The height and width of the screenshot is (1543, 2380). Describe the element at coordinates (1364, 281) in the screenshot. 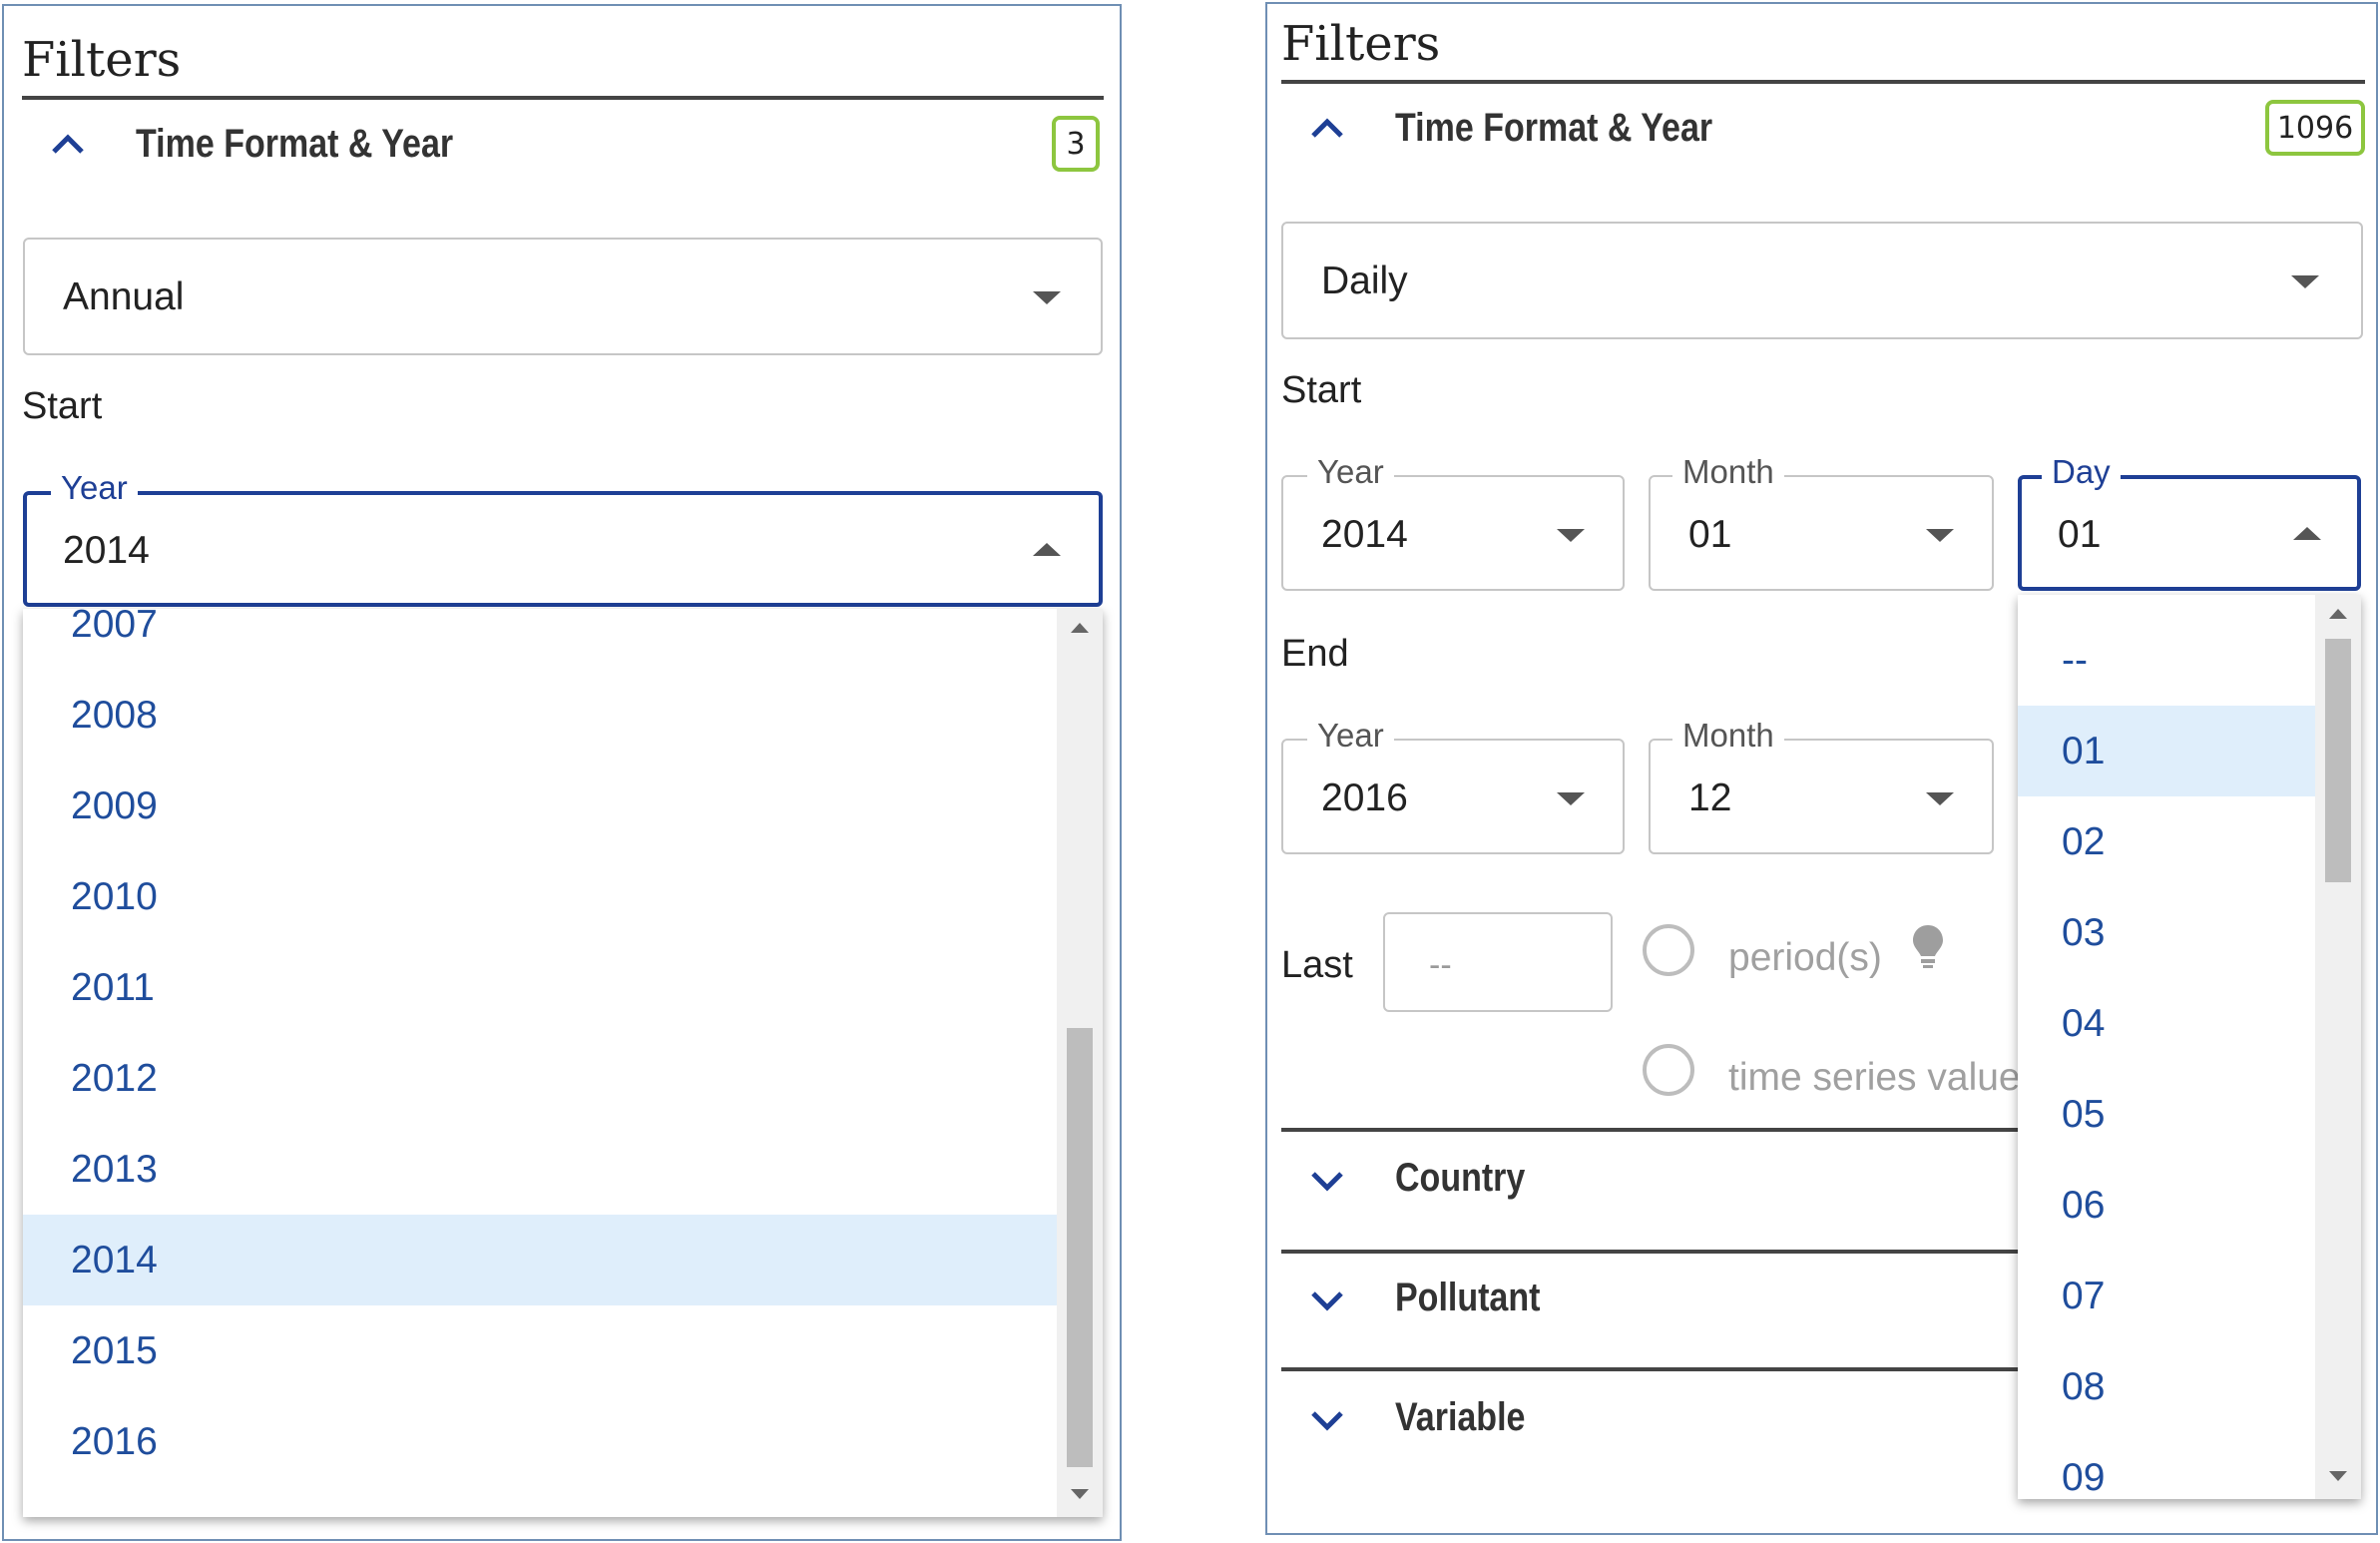

I see `time-format-value: Daily` at that location.